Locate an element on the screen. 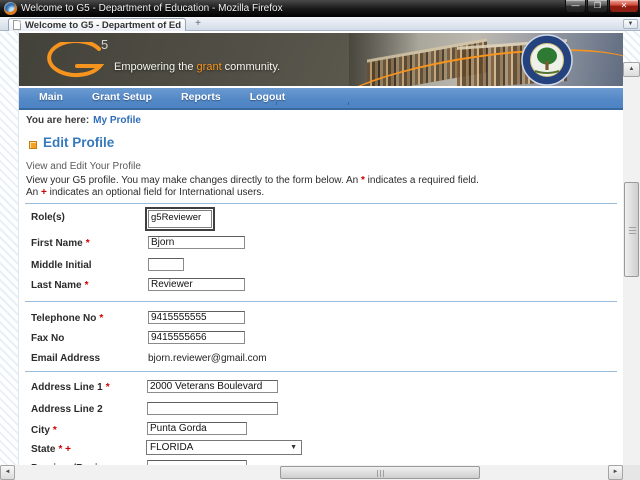  address1-label: Address Line 1 * is located at coordinates (70, 387).